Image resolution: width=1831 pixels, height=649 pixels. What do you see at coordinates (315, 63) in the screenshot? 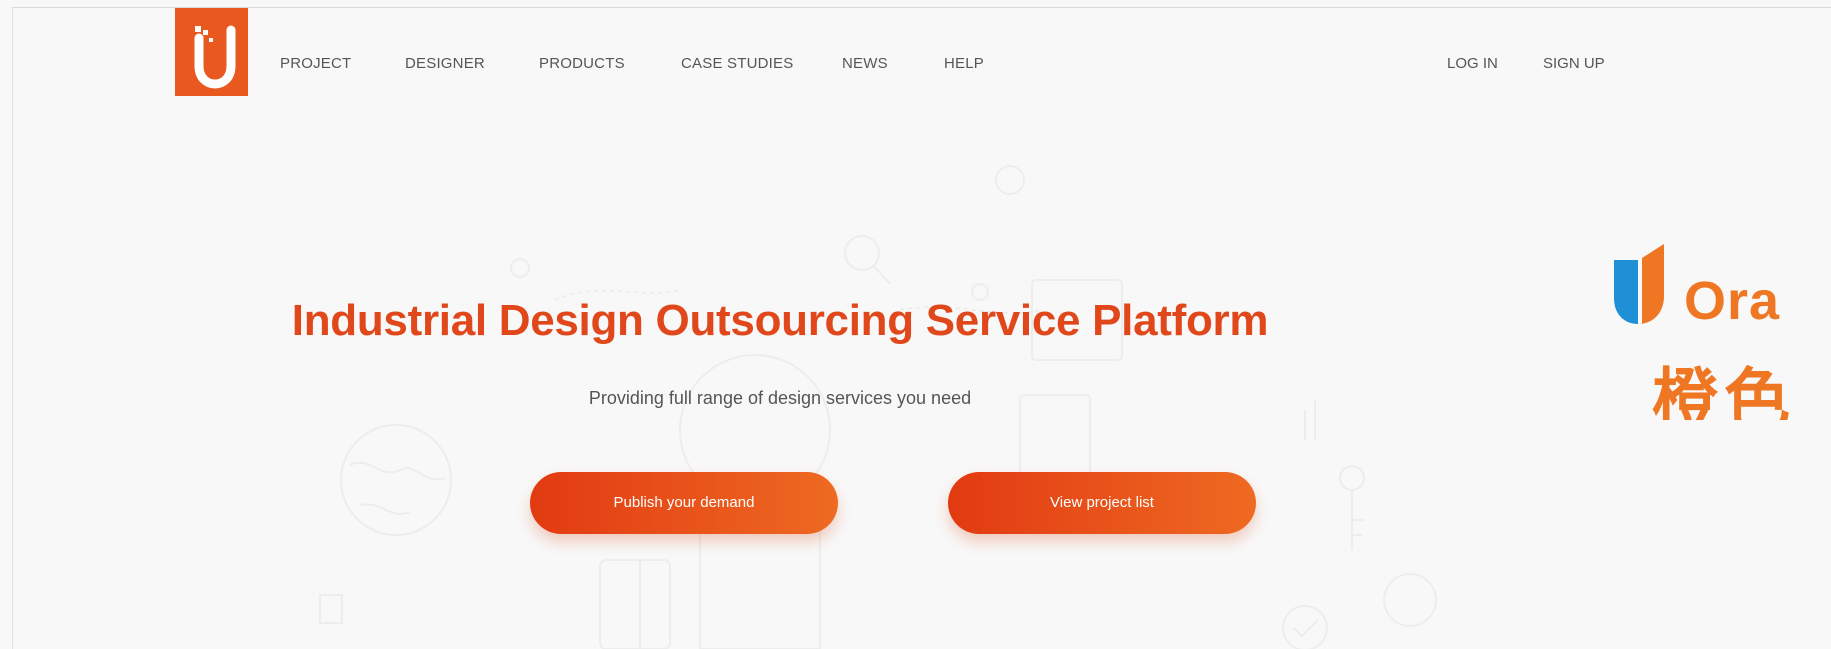
I see `nav-item-project: PROJECT` at bounding box center [315, 63].